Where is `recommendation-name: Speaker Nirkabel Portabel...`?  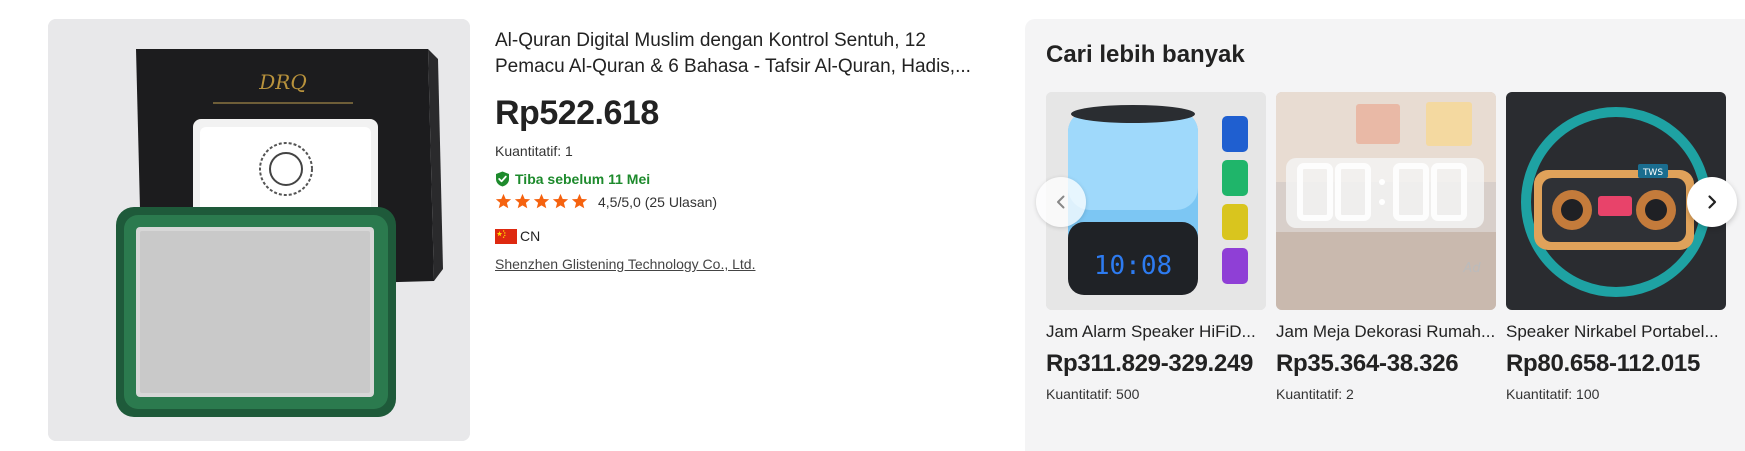
recommendation-name: Speaker Nirkabel Portabel... is located at coordinates (1616, 332).